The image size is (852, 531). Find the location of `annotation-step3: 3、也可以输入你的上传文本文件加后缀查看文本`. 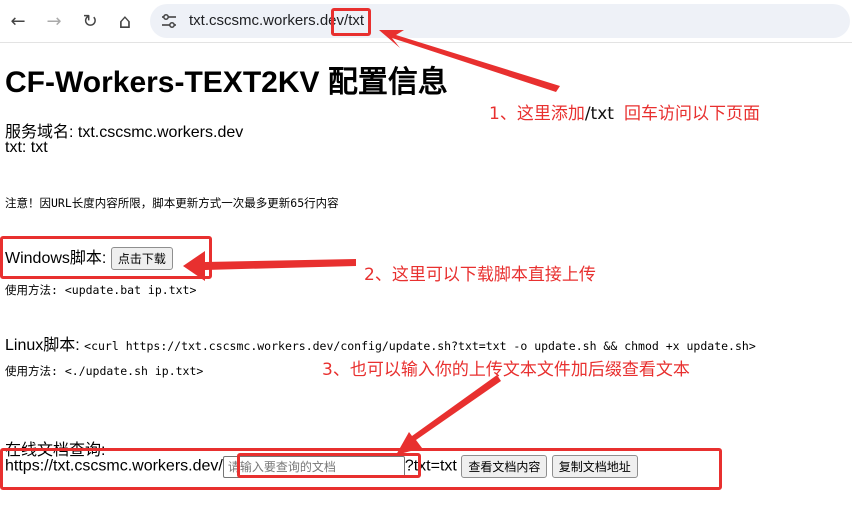

annotation-step3: 3、也可以输入你的上传文本文件加后缀查看文本 is located at coordinates (506, 370).